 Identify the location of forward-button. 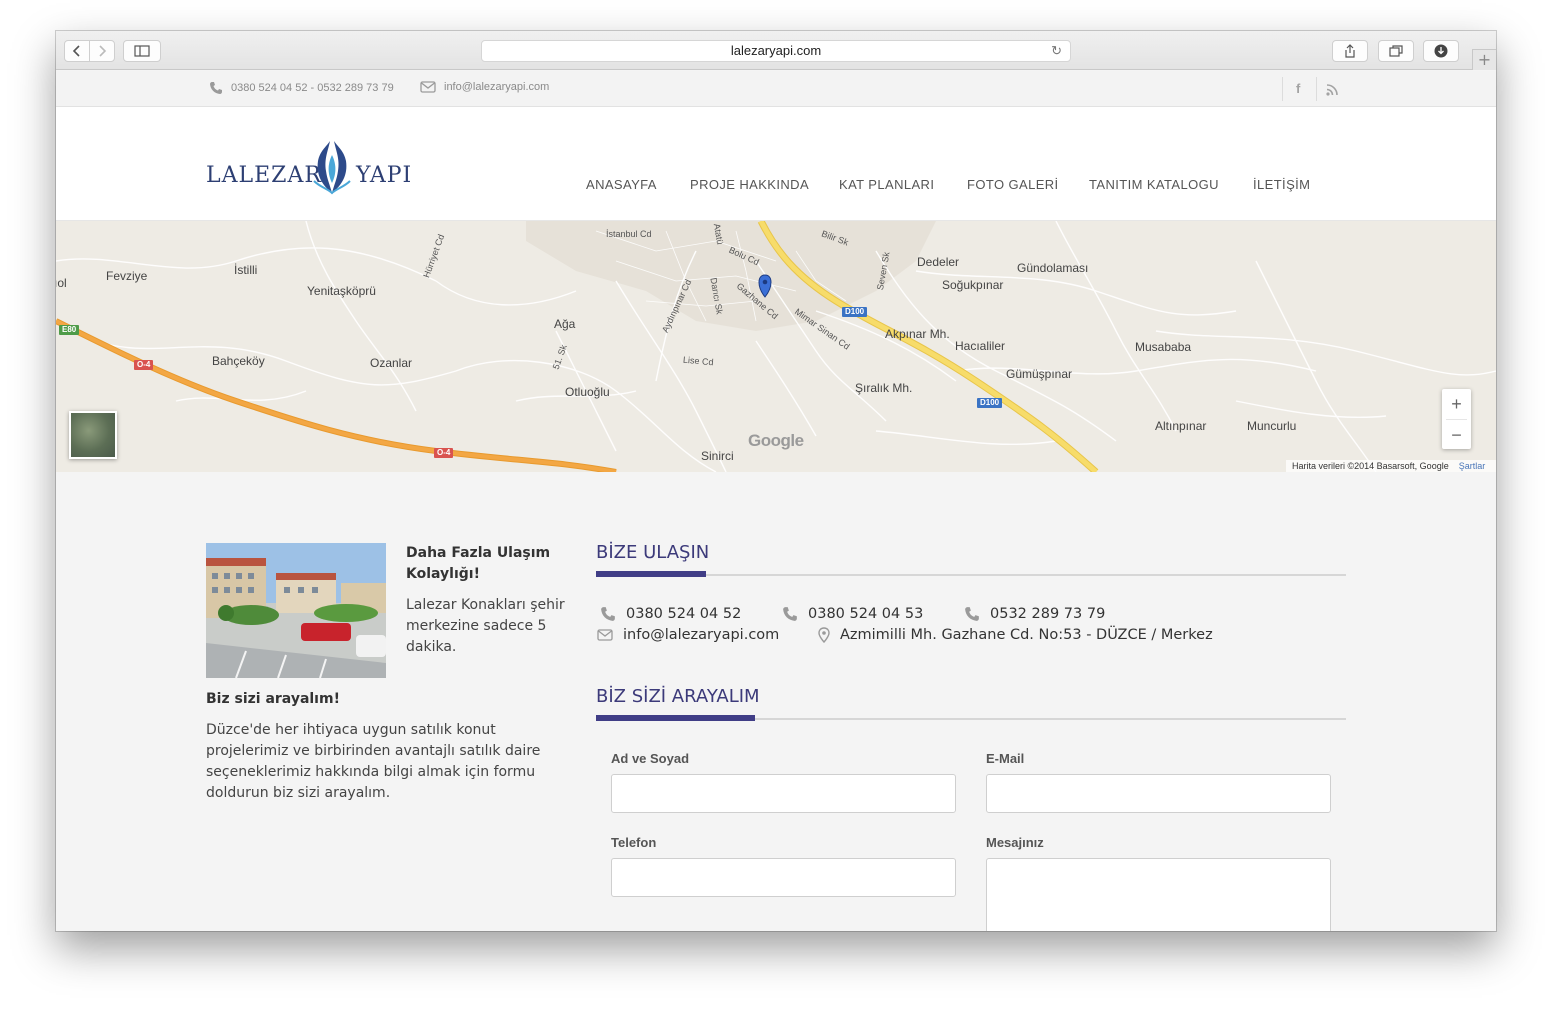
(102, 51).